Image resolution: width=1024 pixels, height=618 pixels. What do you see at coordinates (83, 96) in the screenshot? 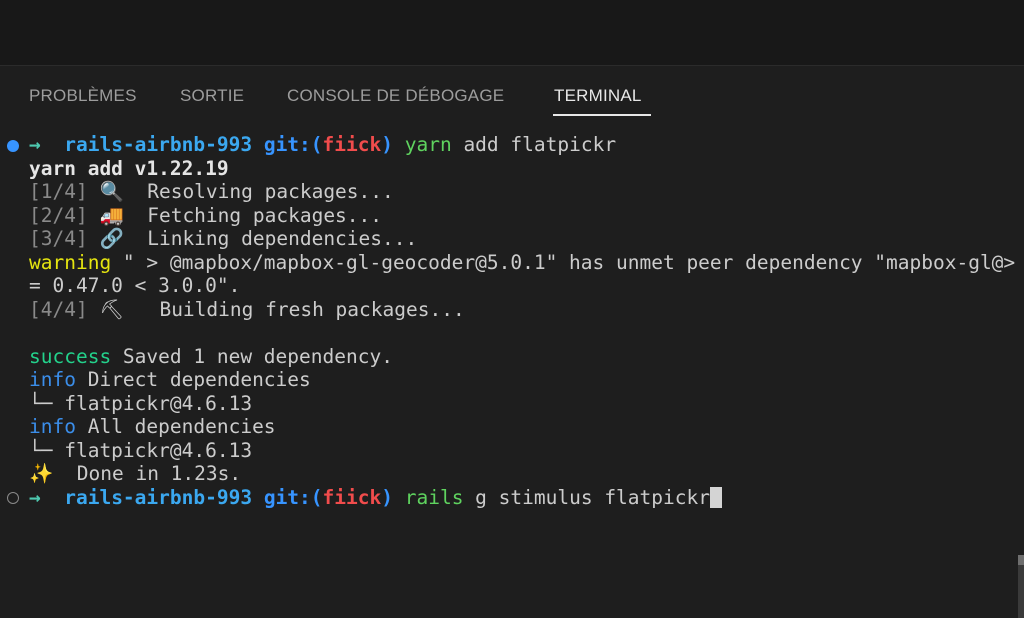
I see `tab-problems: PROBLÈMES` at bounding box center [83, 96].